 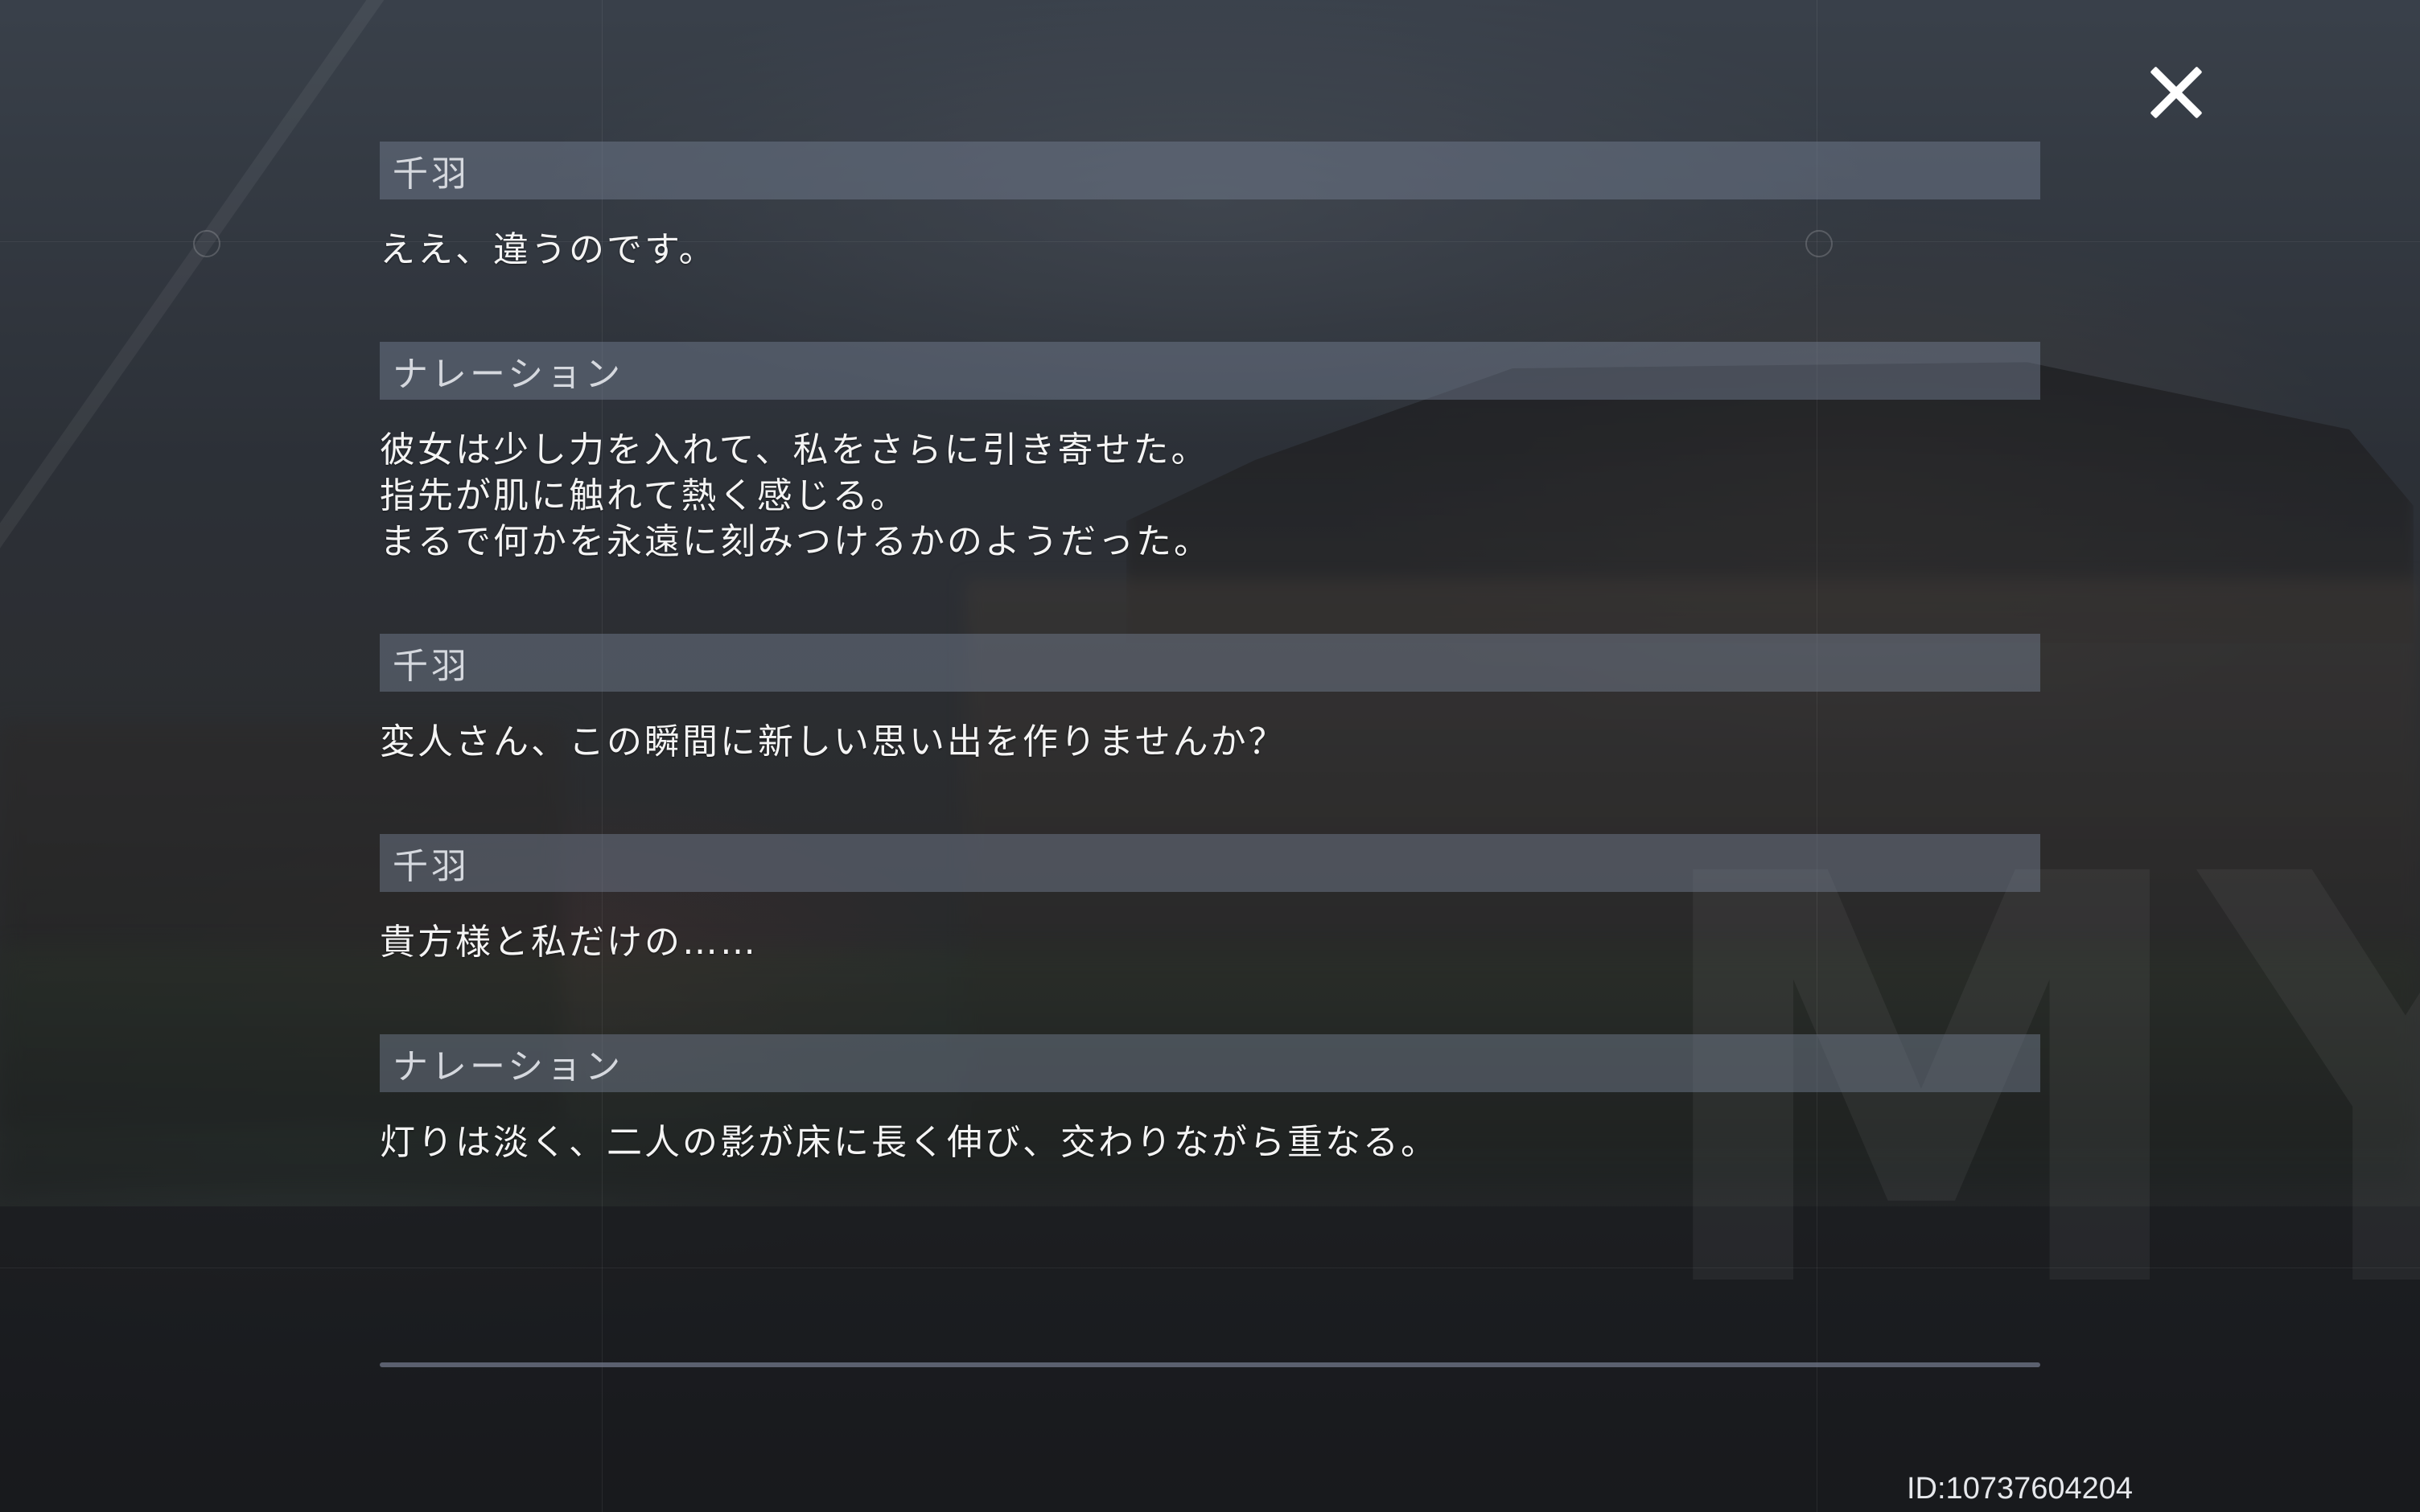 I want to click on log-entry: 千羽 変人さん、この瞬間に新しい思い出を作りませんか？, so click(x=1210, y=700).